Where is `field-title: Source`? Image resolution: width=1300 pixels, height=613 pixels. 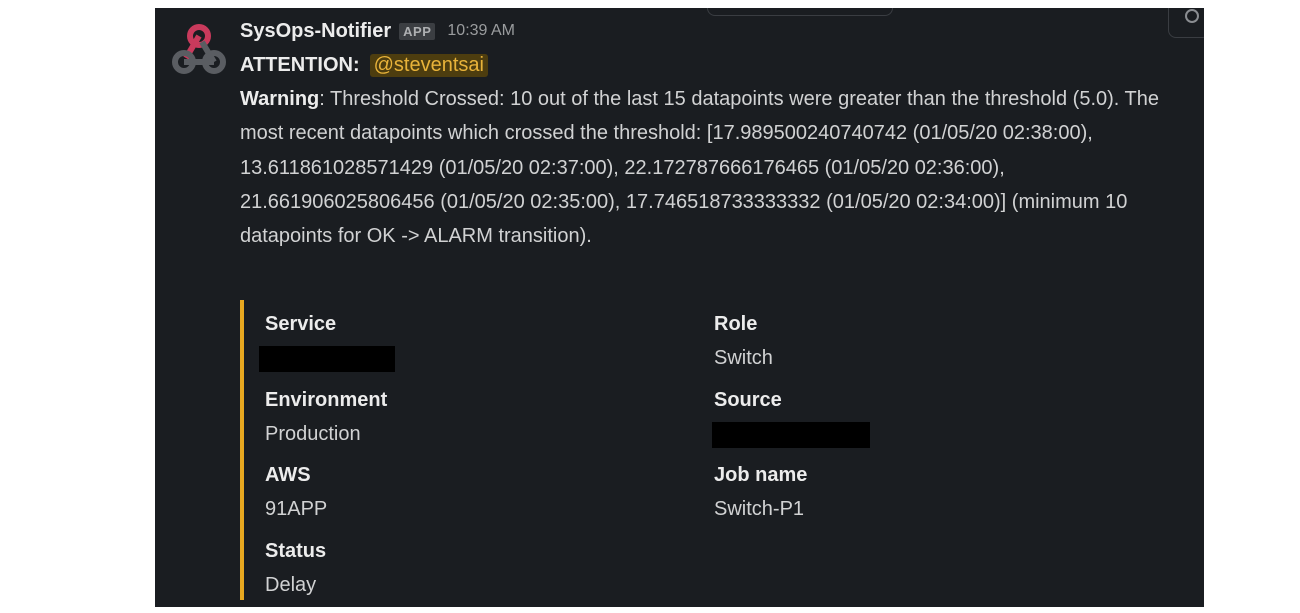 field-title: Source is located at coordinates (748, 400).